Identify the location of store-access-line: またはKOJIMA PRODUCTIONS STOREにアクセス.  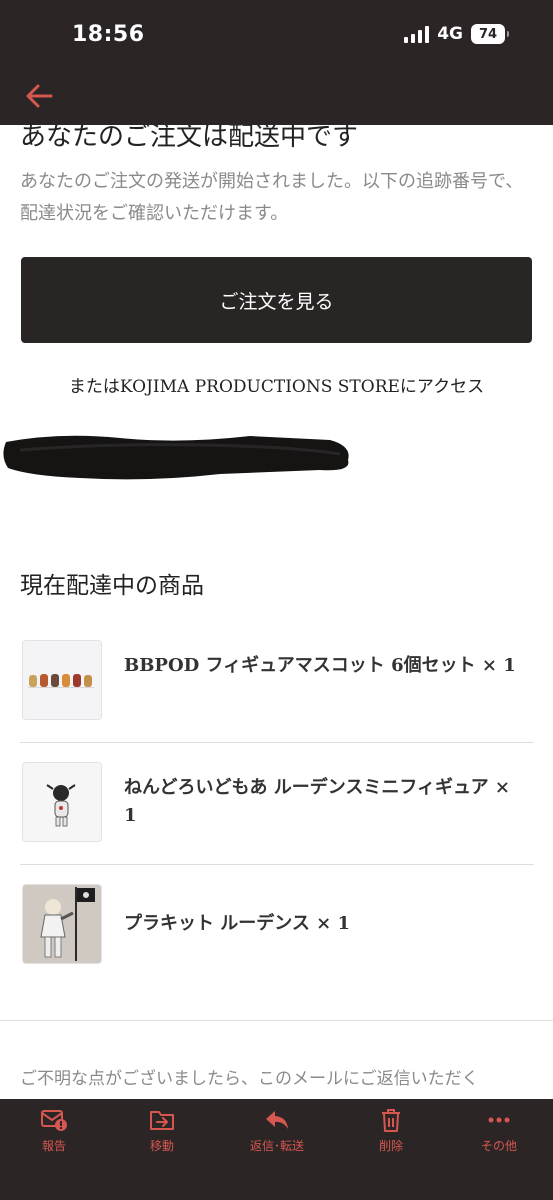
(276, 384).